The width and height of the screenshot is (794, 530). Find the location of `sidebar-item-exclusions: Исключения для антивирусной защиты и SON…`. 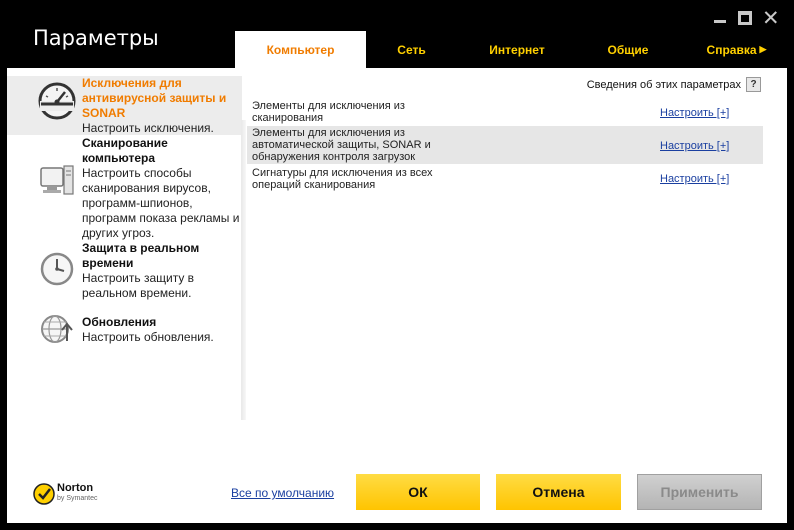

sidebar-item-exclusions: Исключения для антивирусной защиты и SON… is located at coordinates (124, 105).